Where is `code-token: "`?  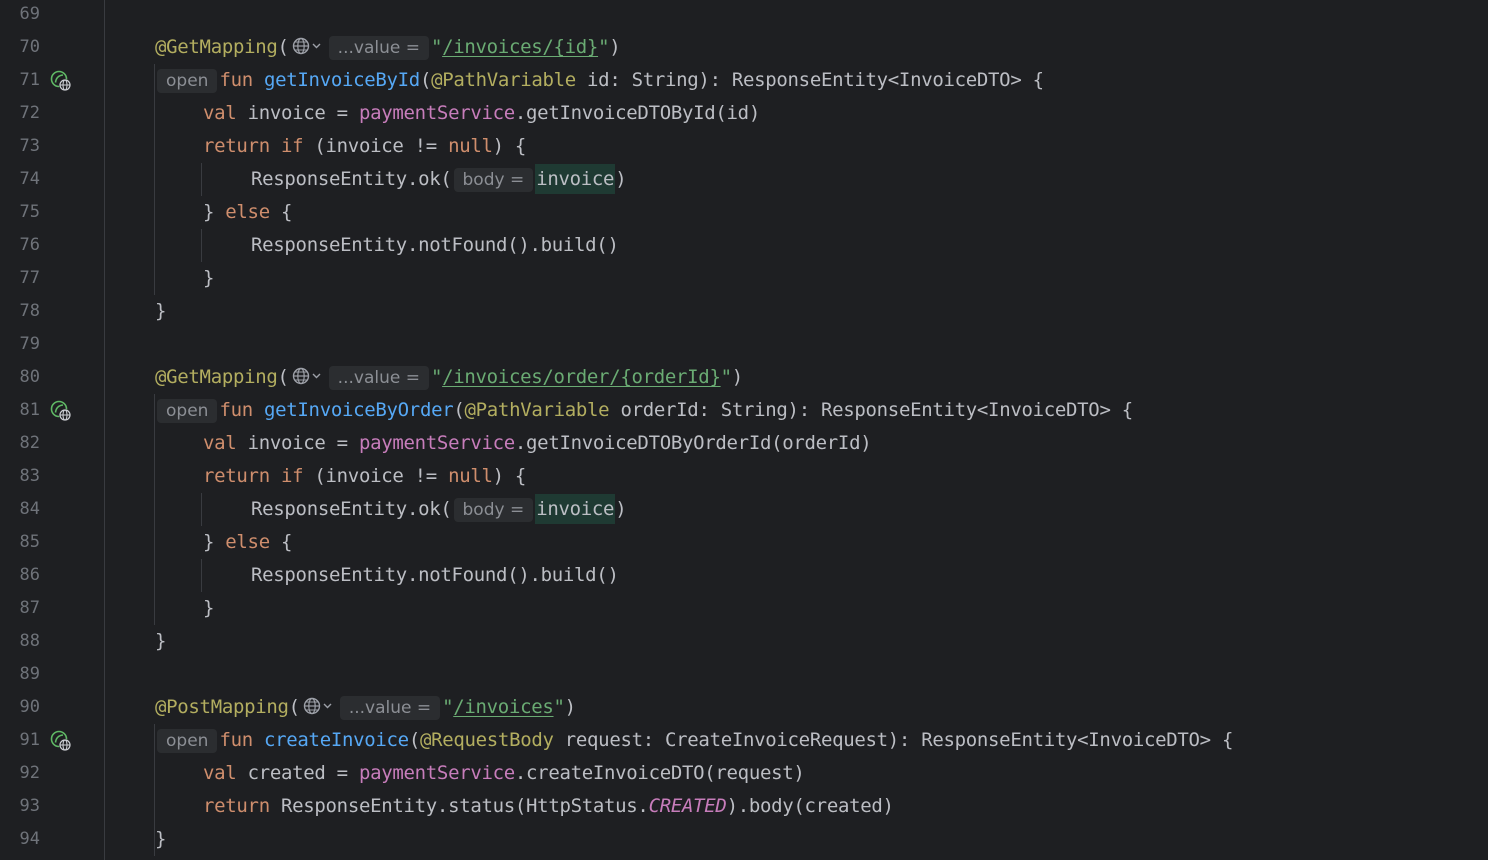 code-token: " is located at coordinates (436, 377).